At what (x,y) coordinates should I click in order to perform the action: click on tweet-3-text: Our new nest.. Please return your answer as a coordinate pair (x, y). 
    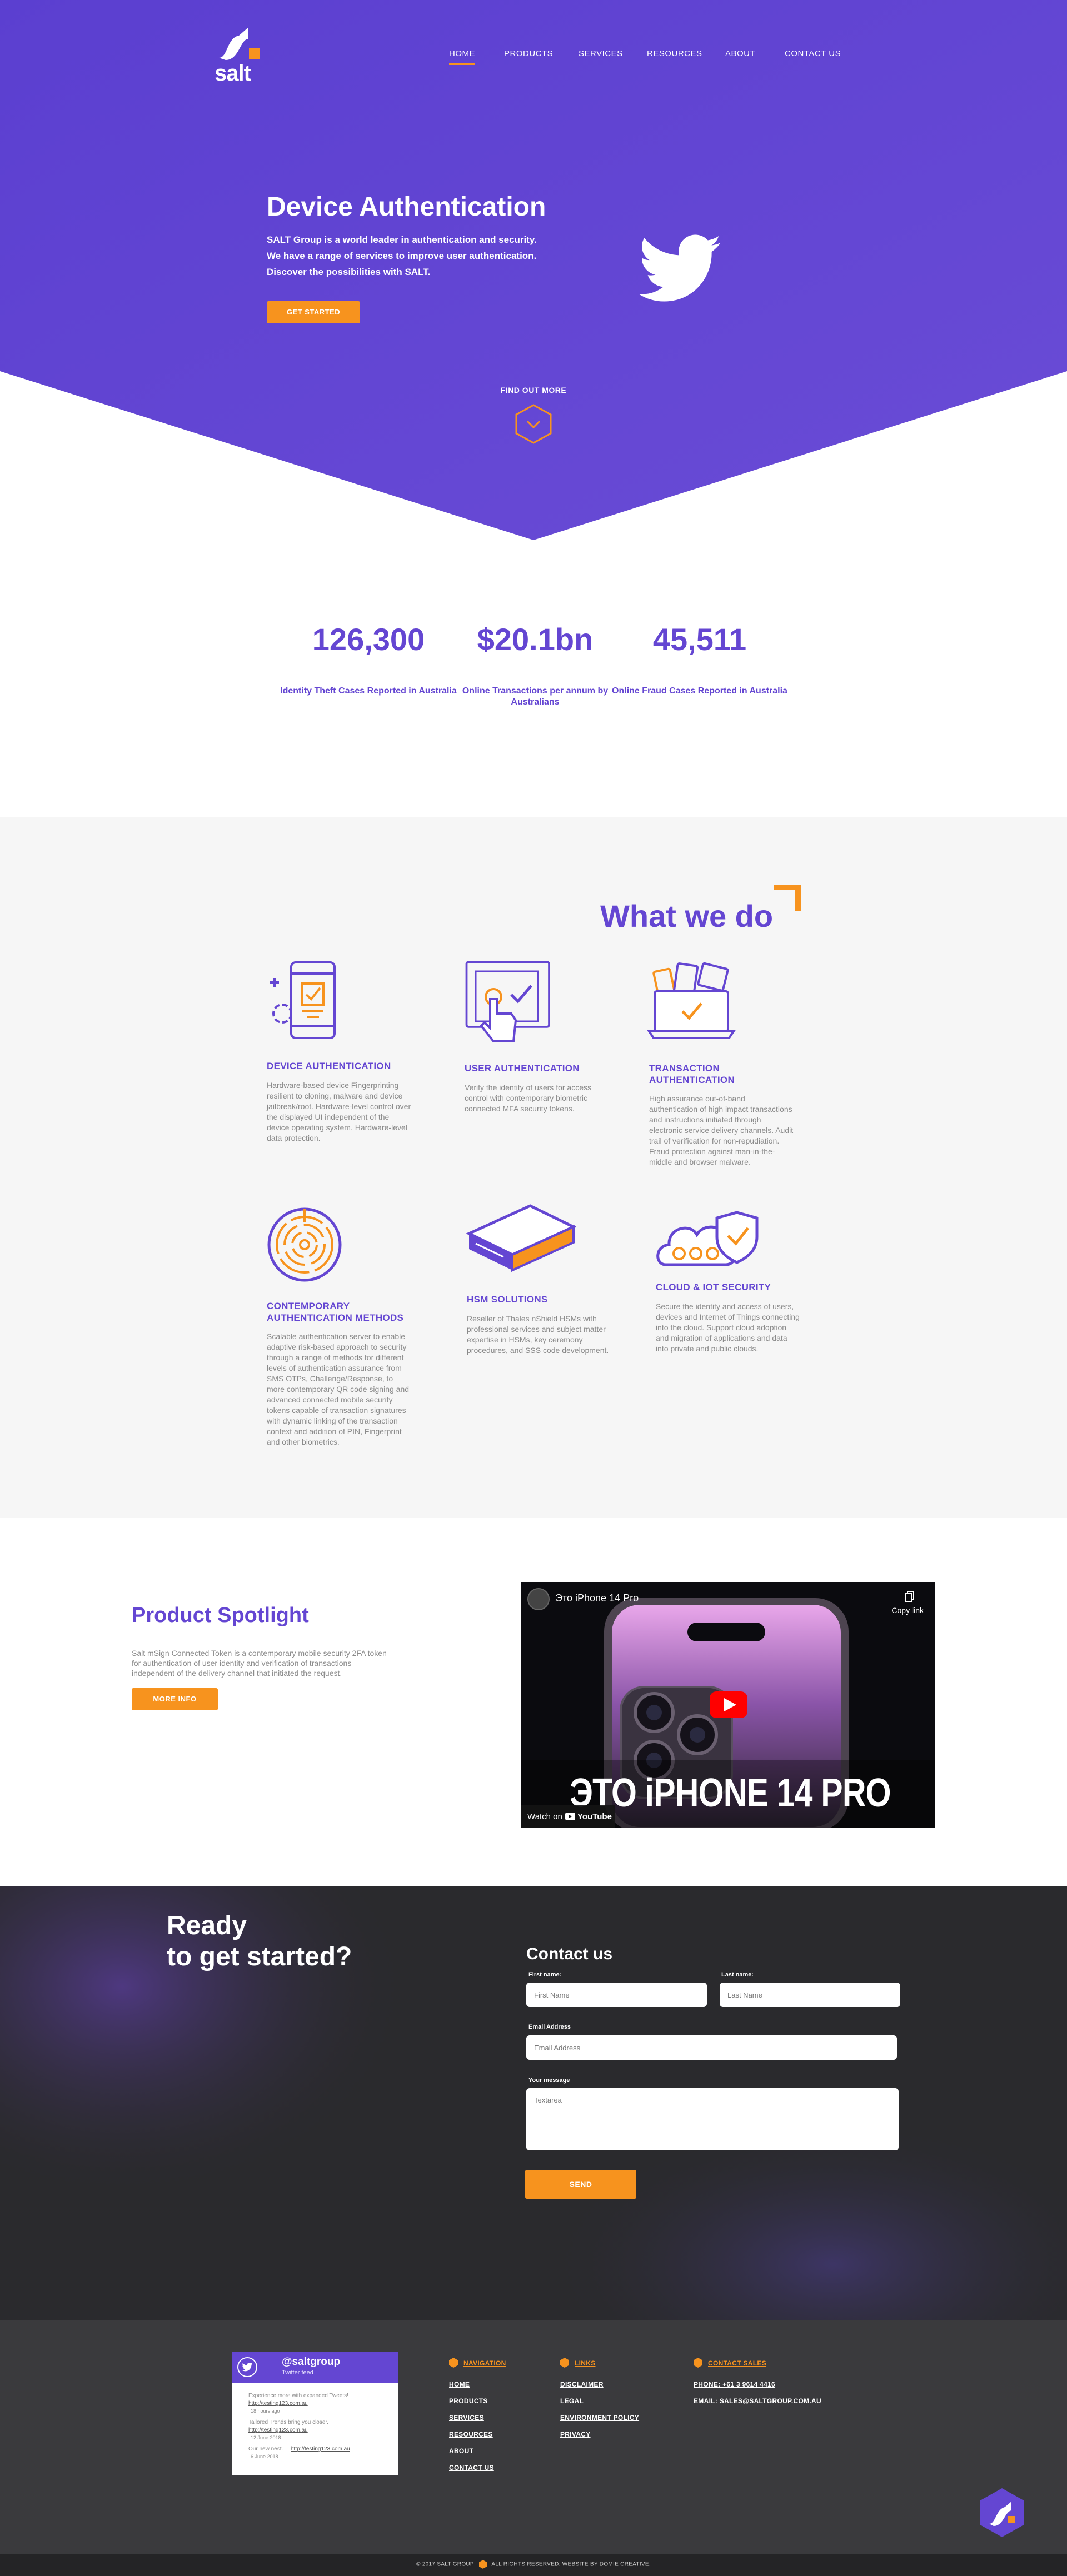
    Looking at the image, I should click on (265, 2449).